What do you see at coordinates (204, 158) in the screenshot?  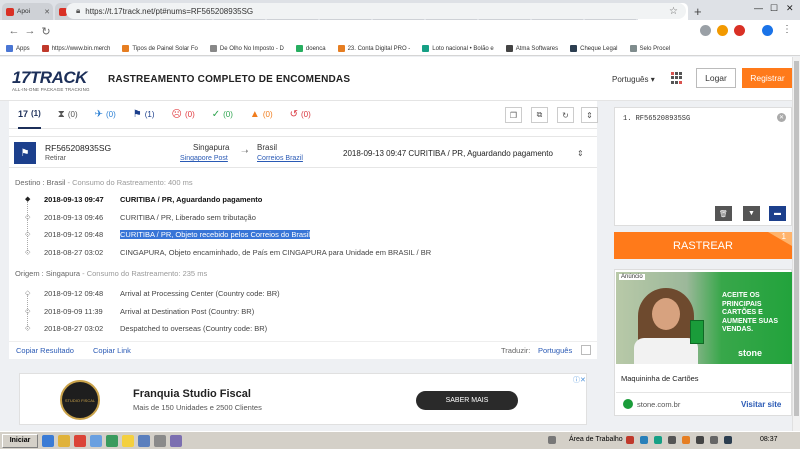 I see `origin-carrier-link: Singapore Post` at bounding box center [204, 158].